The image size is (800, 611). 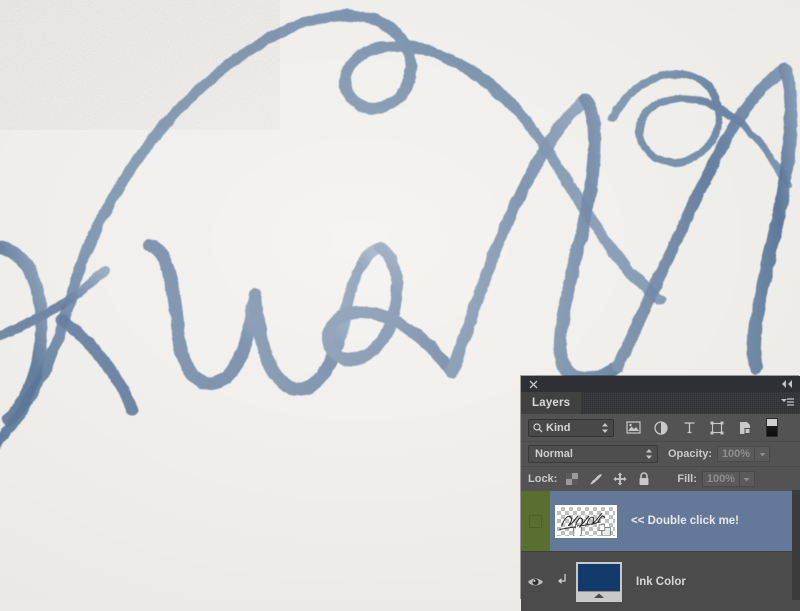 What do you see at coordinates (554, 454) in the screenshot?
I see `blend-mode-value: Normal` at bounding box center [554, 454].